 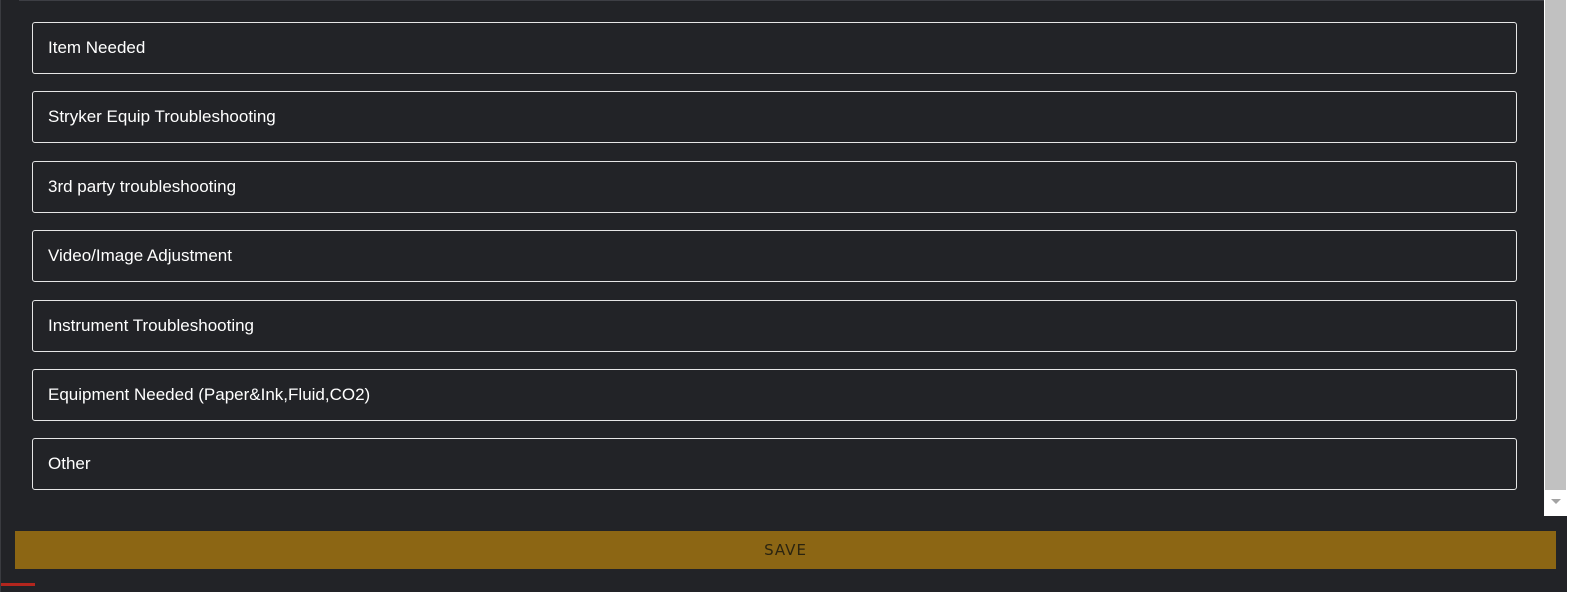 I want to click on option-label: Equipment Needed (Paper&Ink,Fluid,CO2), so click(x=209, y=394).